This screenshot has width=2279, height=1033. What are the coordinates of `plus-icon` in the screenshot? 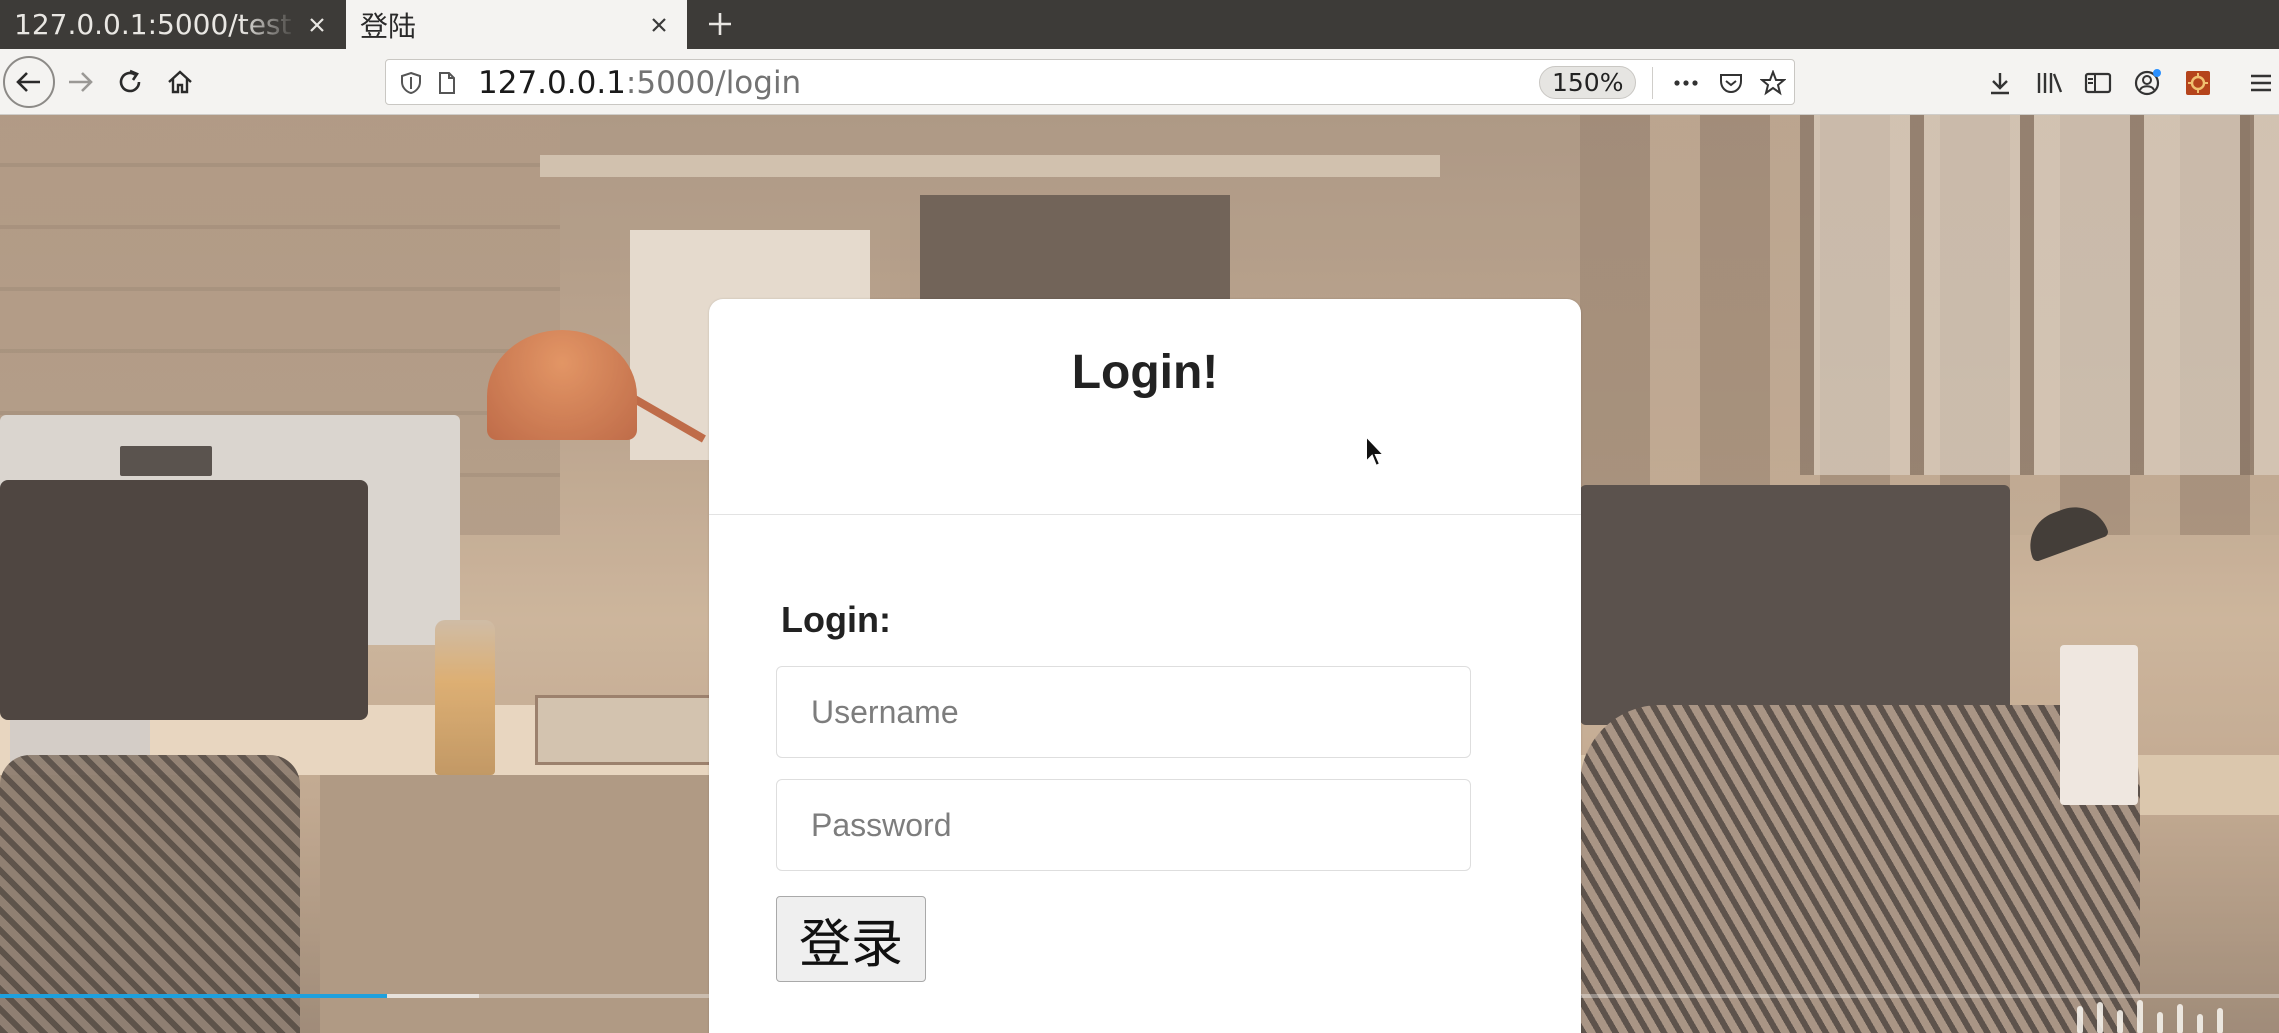 It's located at (720, 24).